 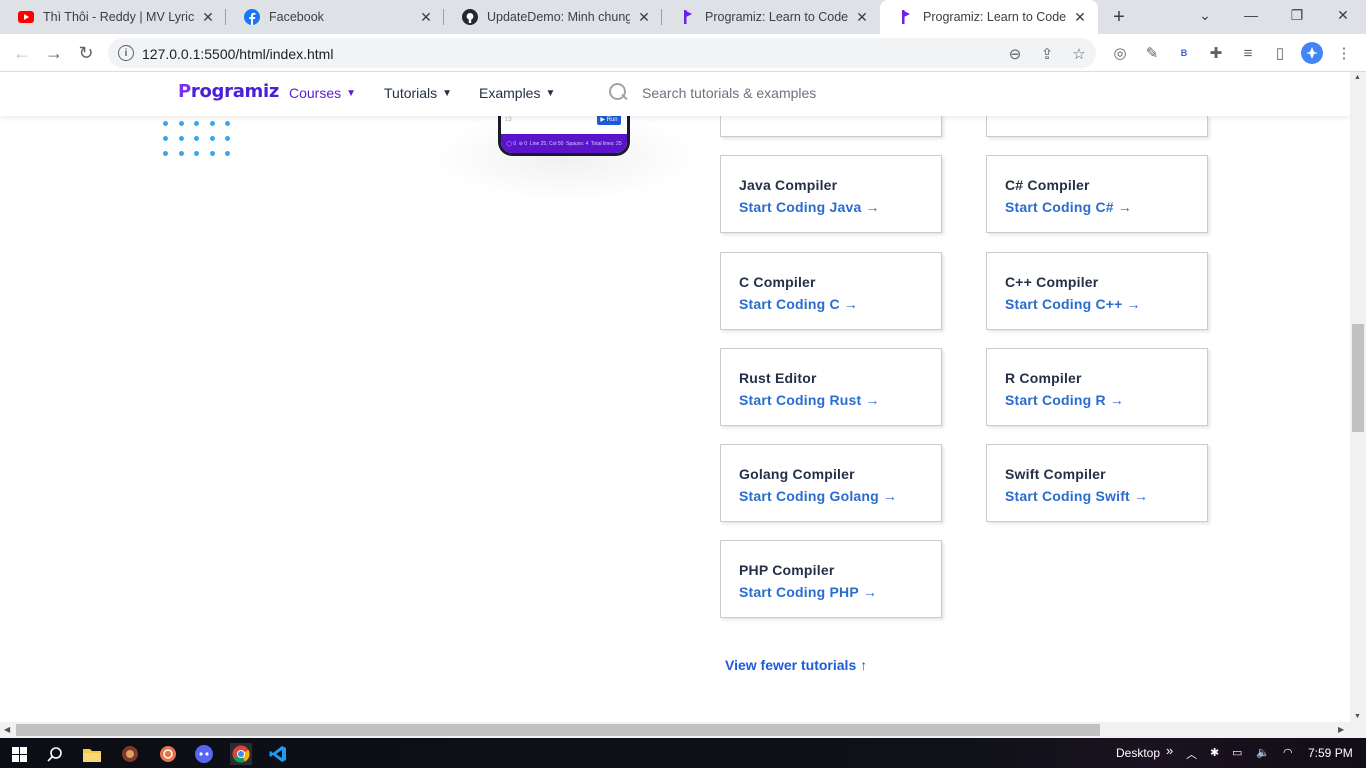 I want to click on minimize-icon: —, so click(x=1251, y=15).